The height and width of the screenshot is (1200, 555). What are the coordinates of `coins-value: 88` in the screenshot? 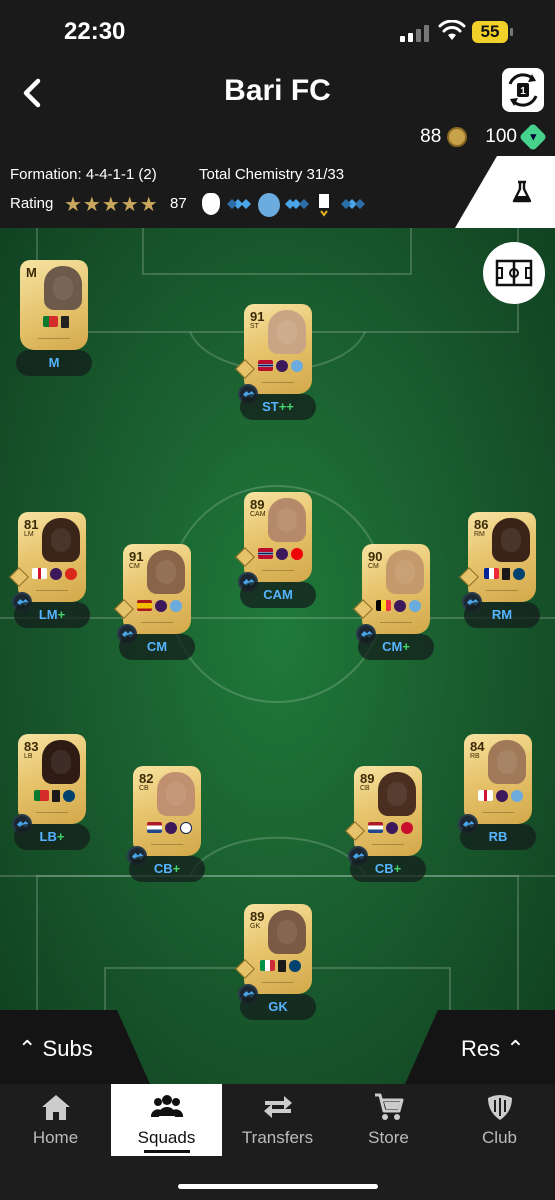 It's located at (431, 136).